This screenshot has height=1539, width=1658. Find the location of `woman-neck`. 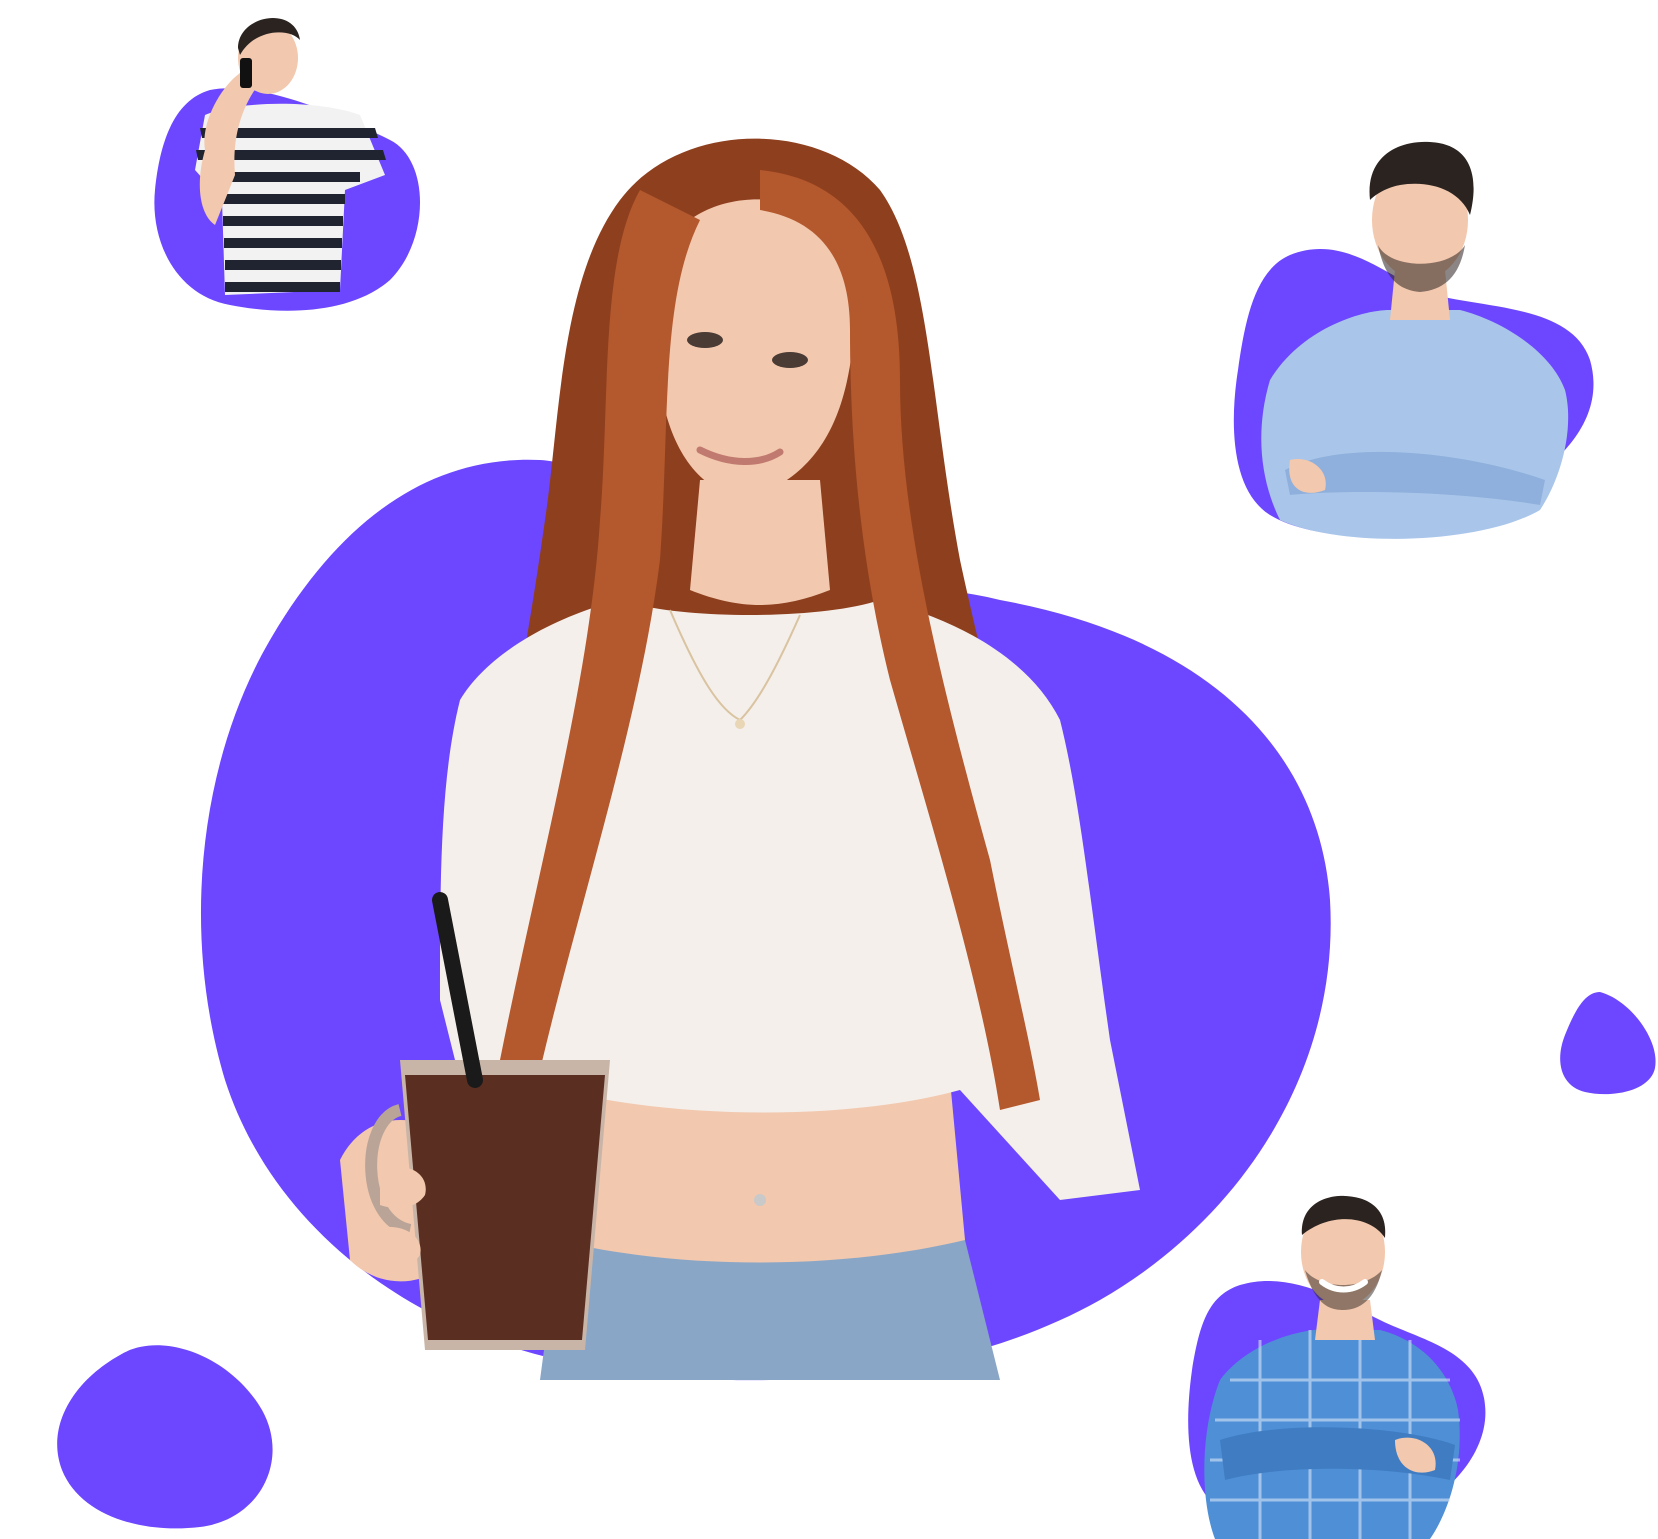

woman-neck is located at coordinates (760, 542).